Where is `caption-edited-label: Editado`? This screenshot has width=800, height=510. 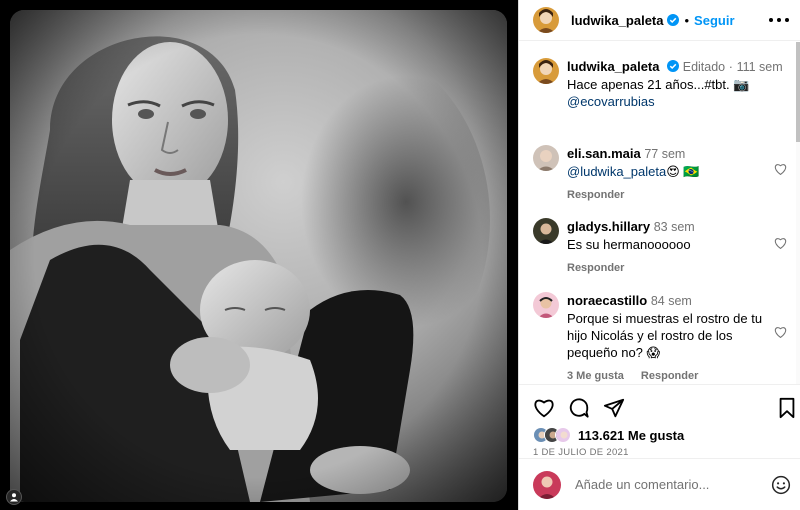
caption-edited-label: Editado is located at coordinates (704, 67).